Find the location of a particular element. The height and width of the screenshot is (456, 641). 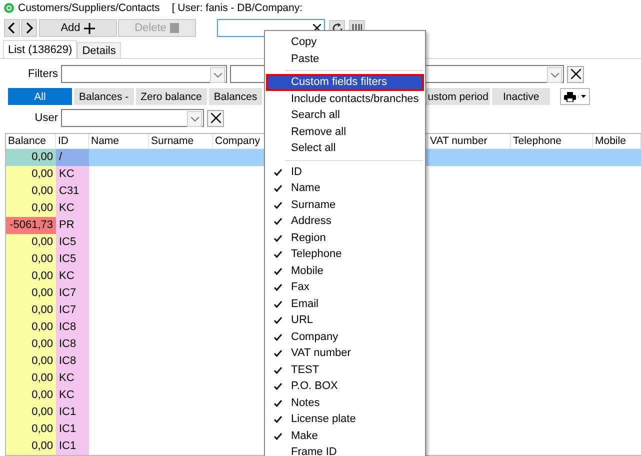

user-info: [ User: fanis - DB/Company: is located at coordinates (237, 8).